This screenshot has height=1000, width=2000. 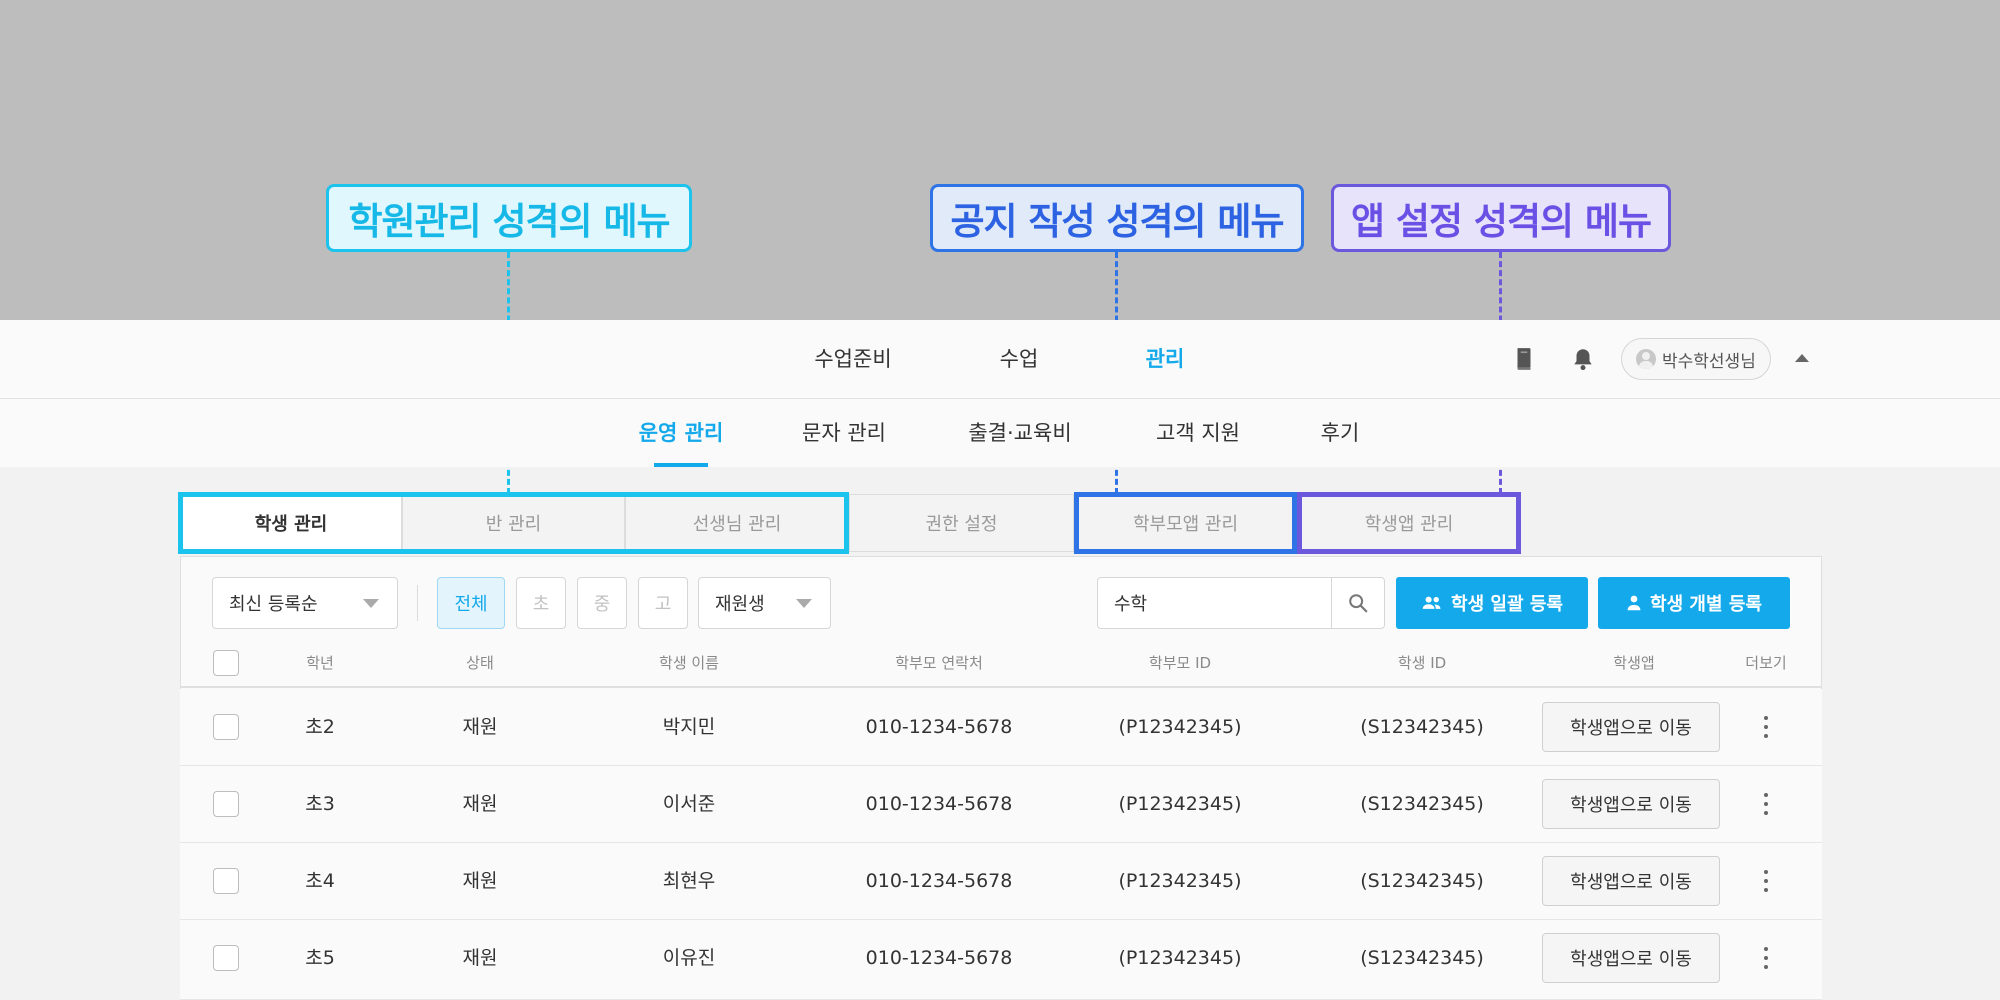 I want to click on bell-icon, so click(x=1583, y=359).